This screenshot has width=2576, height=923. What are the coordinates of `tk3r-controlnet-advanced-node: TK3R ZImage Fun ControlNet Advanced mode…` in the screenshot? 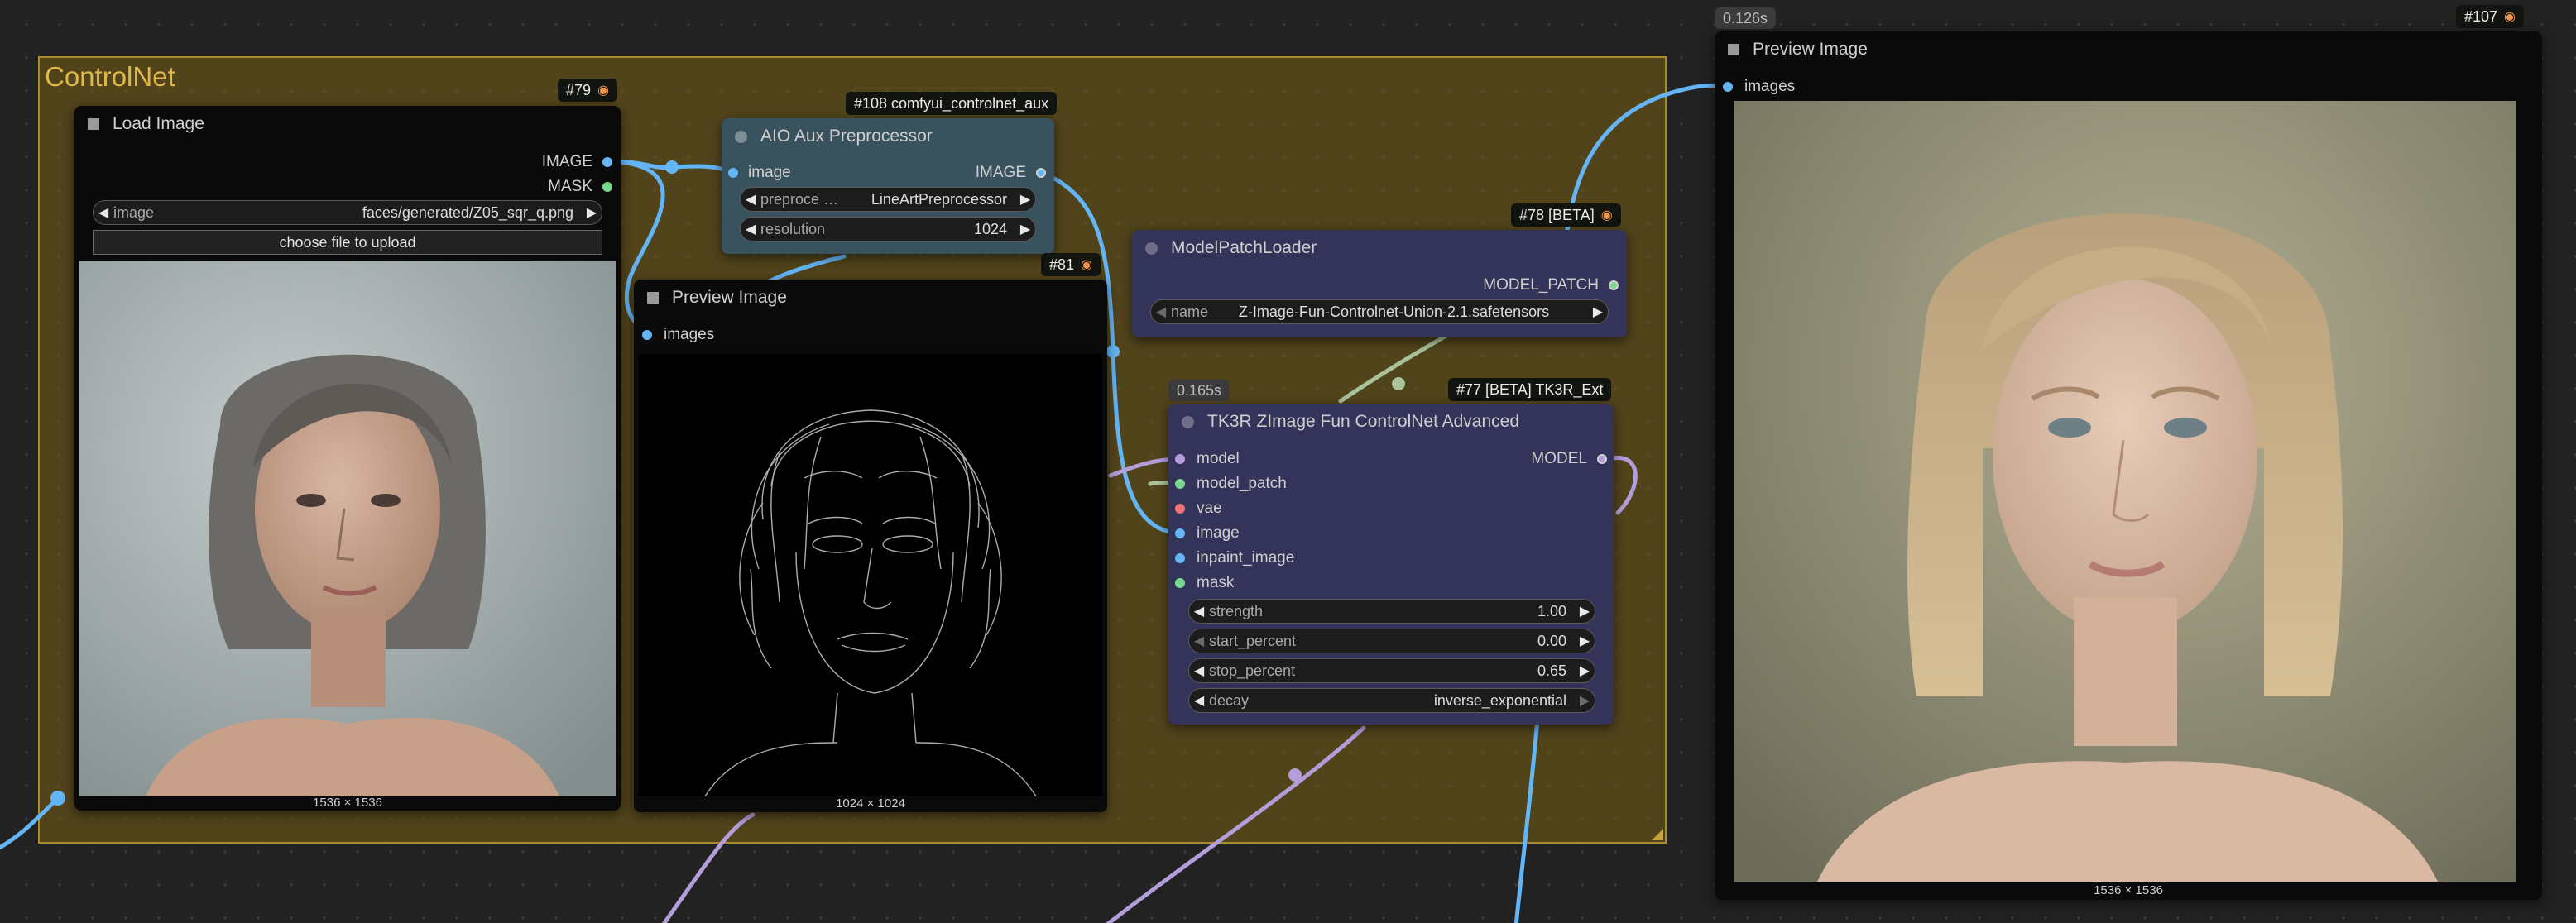 It's located at (1391, 564).